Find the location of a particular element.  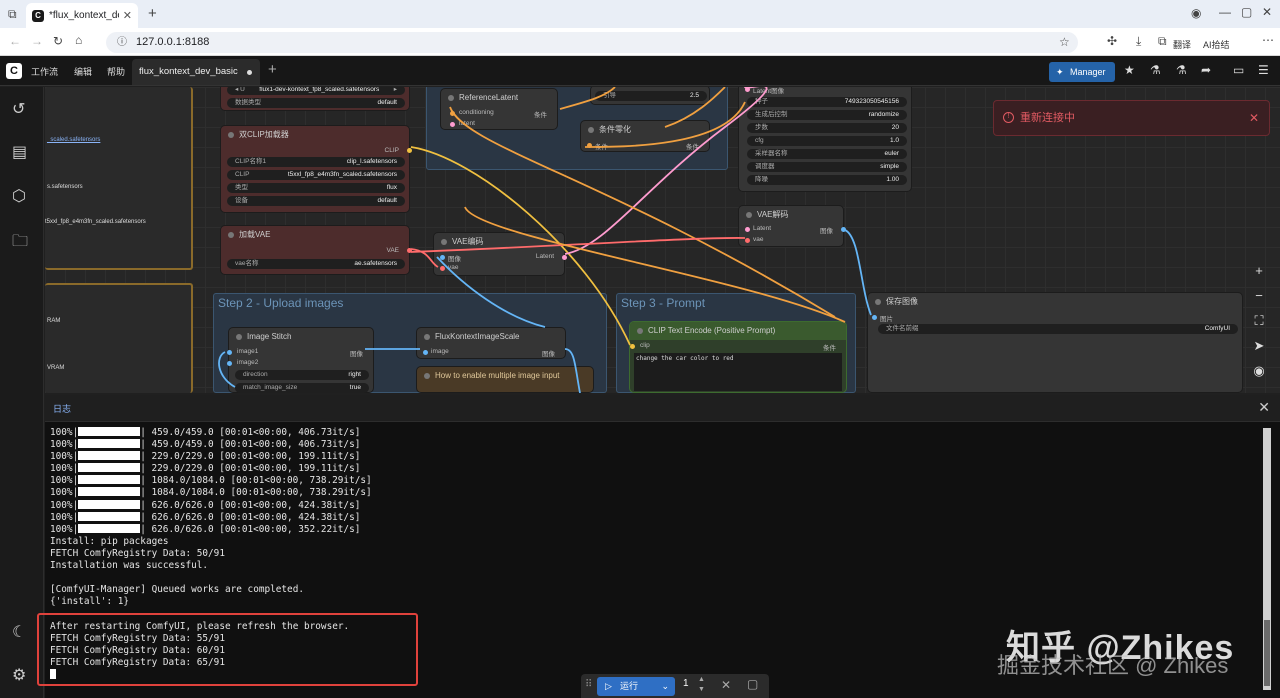

batch-stepper-icon: ▲ ▼ is located at coordinates (701, 685).